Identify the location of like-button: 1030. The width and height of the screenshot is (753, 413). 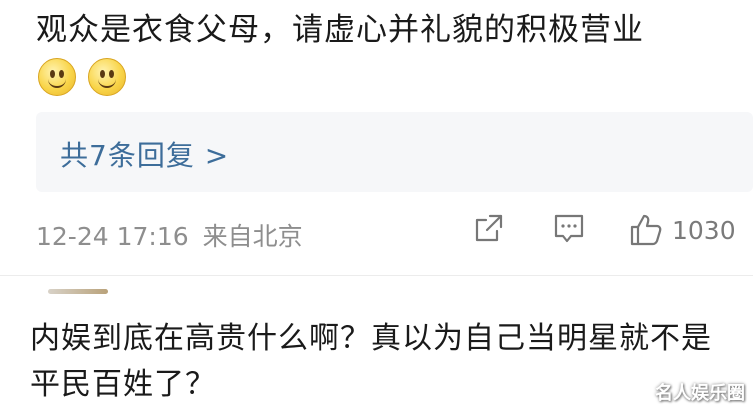
(682, 230).